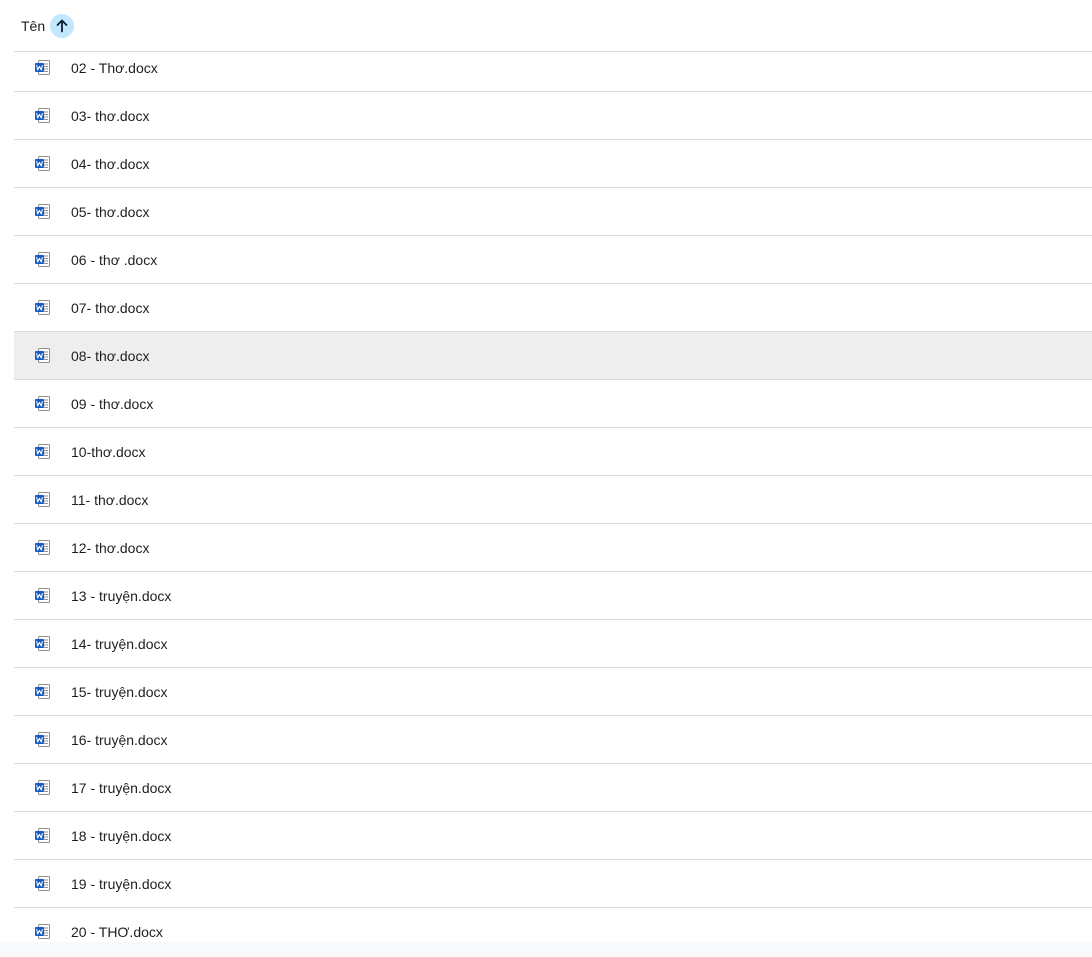 The height and width of the screenshot is (957, 1092). Describe the element at coordinates (110, 499) in the screenshot. I see `file-name: 11- thơ.docx` at that location.